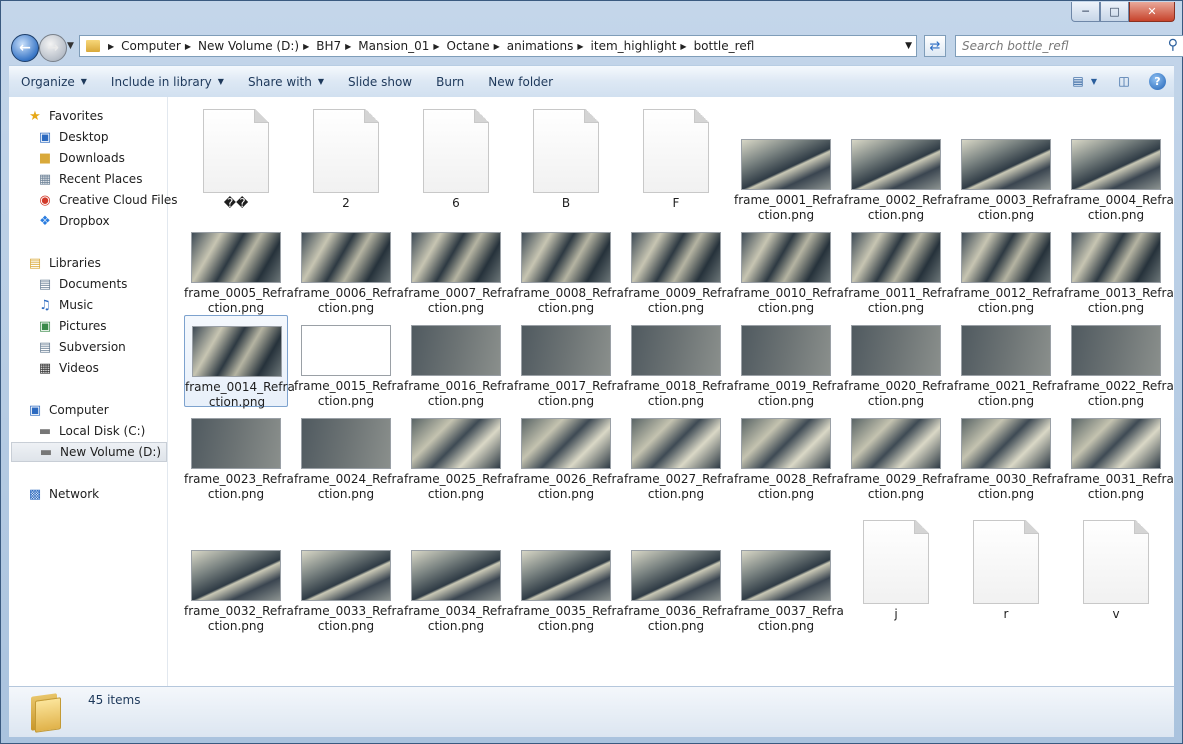 This screenshot has height=744, width=1183. Describe the element at coordinates (789, 586) in the screenshot. I see `file-item-image: frame_0037_Refra ction.png` at that location.